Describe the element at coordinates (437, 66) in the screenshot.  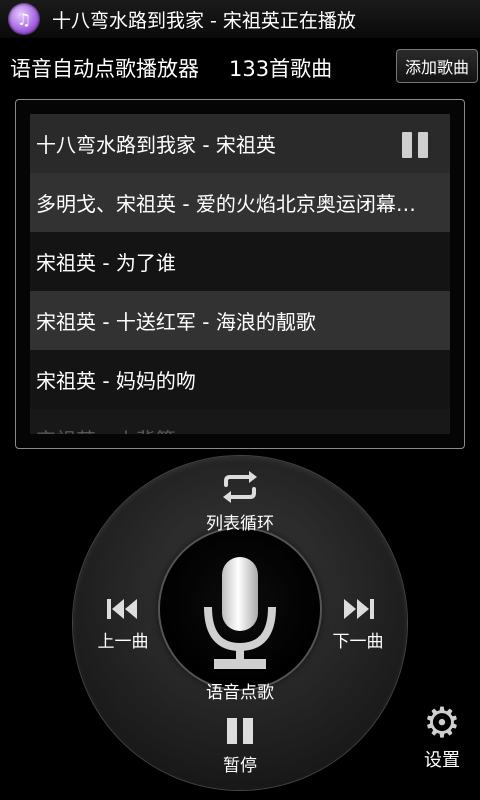
I see `add-song-button: 添加歌曲` at that location.